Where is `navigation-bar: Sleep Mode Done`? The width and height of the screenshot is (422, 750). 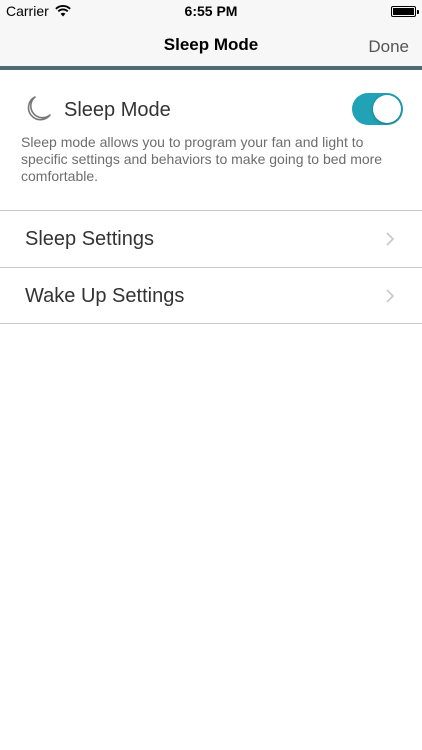 navigation-bar: Sleep Mode Done is located at coordinates (211, 44).